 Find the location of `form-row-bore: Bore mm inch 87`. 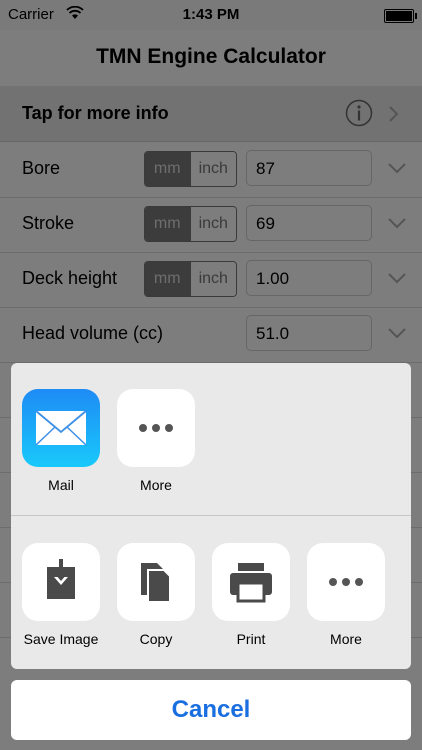

form-row-bore: Bore mm inch 87 is located at coordinates (211, 170).